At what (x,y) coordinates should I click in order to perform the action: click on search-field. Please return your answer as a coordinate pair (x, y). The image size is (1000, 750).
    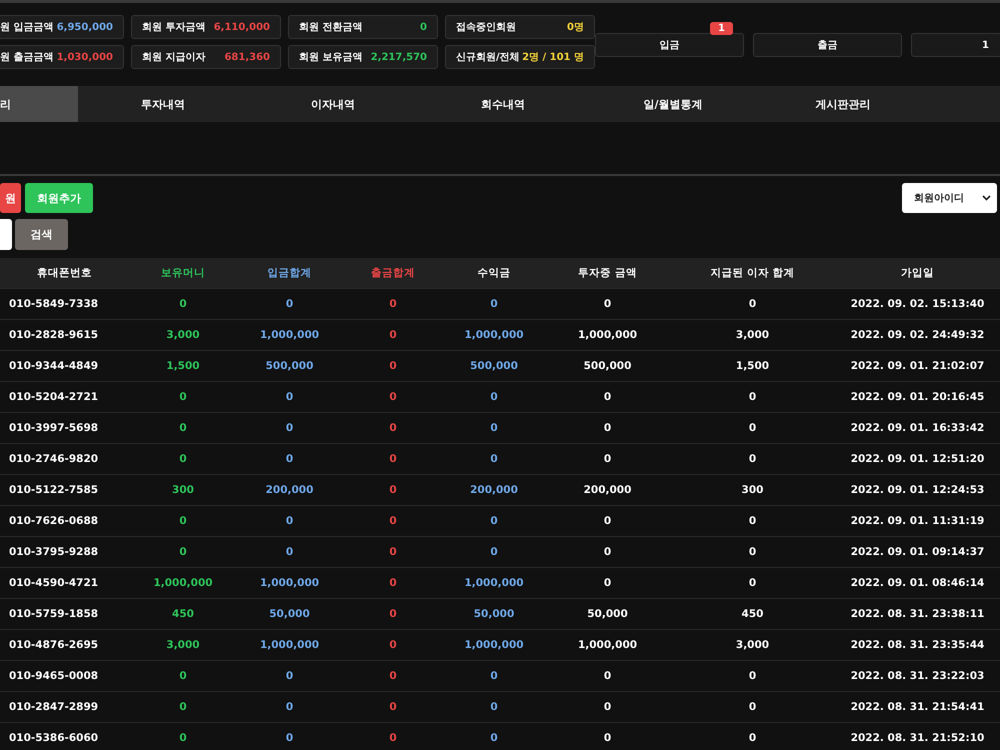
    Looking at the image, I should click on (6, 234).